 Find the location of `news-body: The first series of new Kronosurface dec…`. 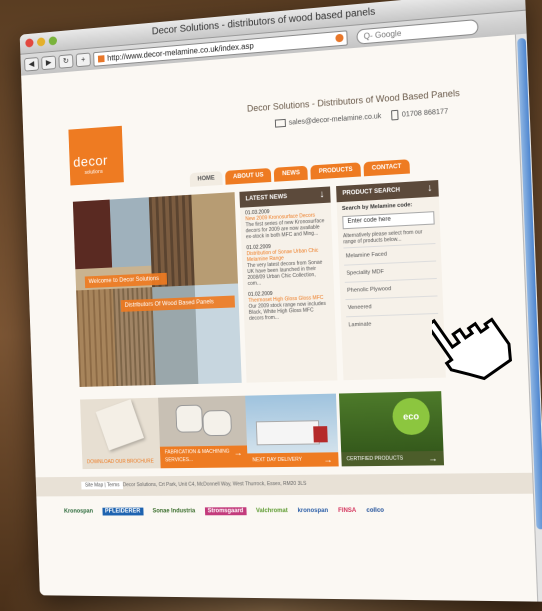

news-body: The first series of new Kronosurface dec… is located at coordinates (286, 229).